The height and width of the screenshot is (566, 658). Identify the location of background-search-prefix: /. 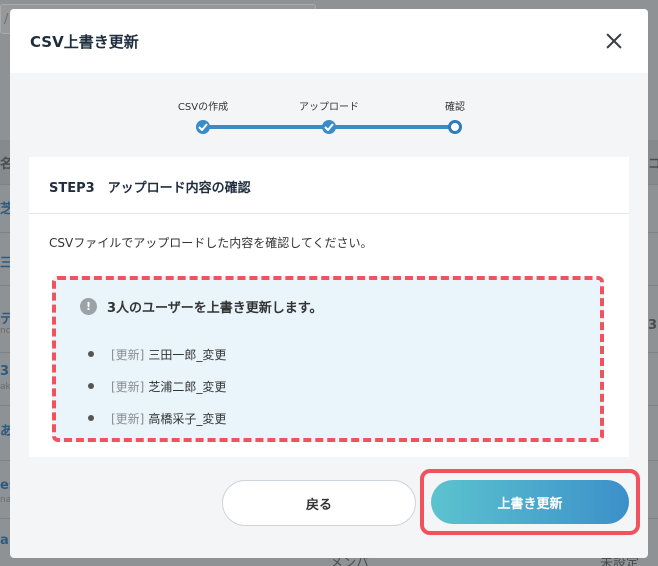
(6, 19).